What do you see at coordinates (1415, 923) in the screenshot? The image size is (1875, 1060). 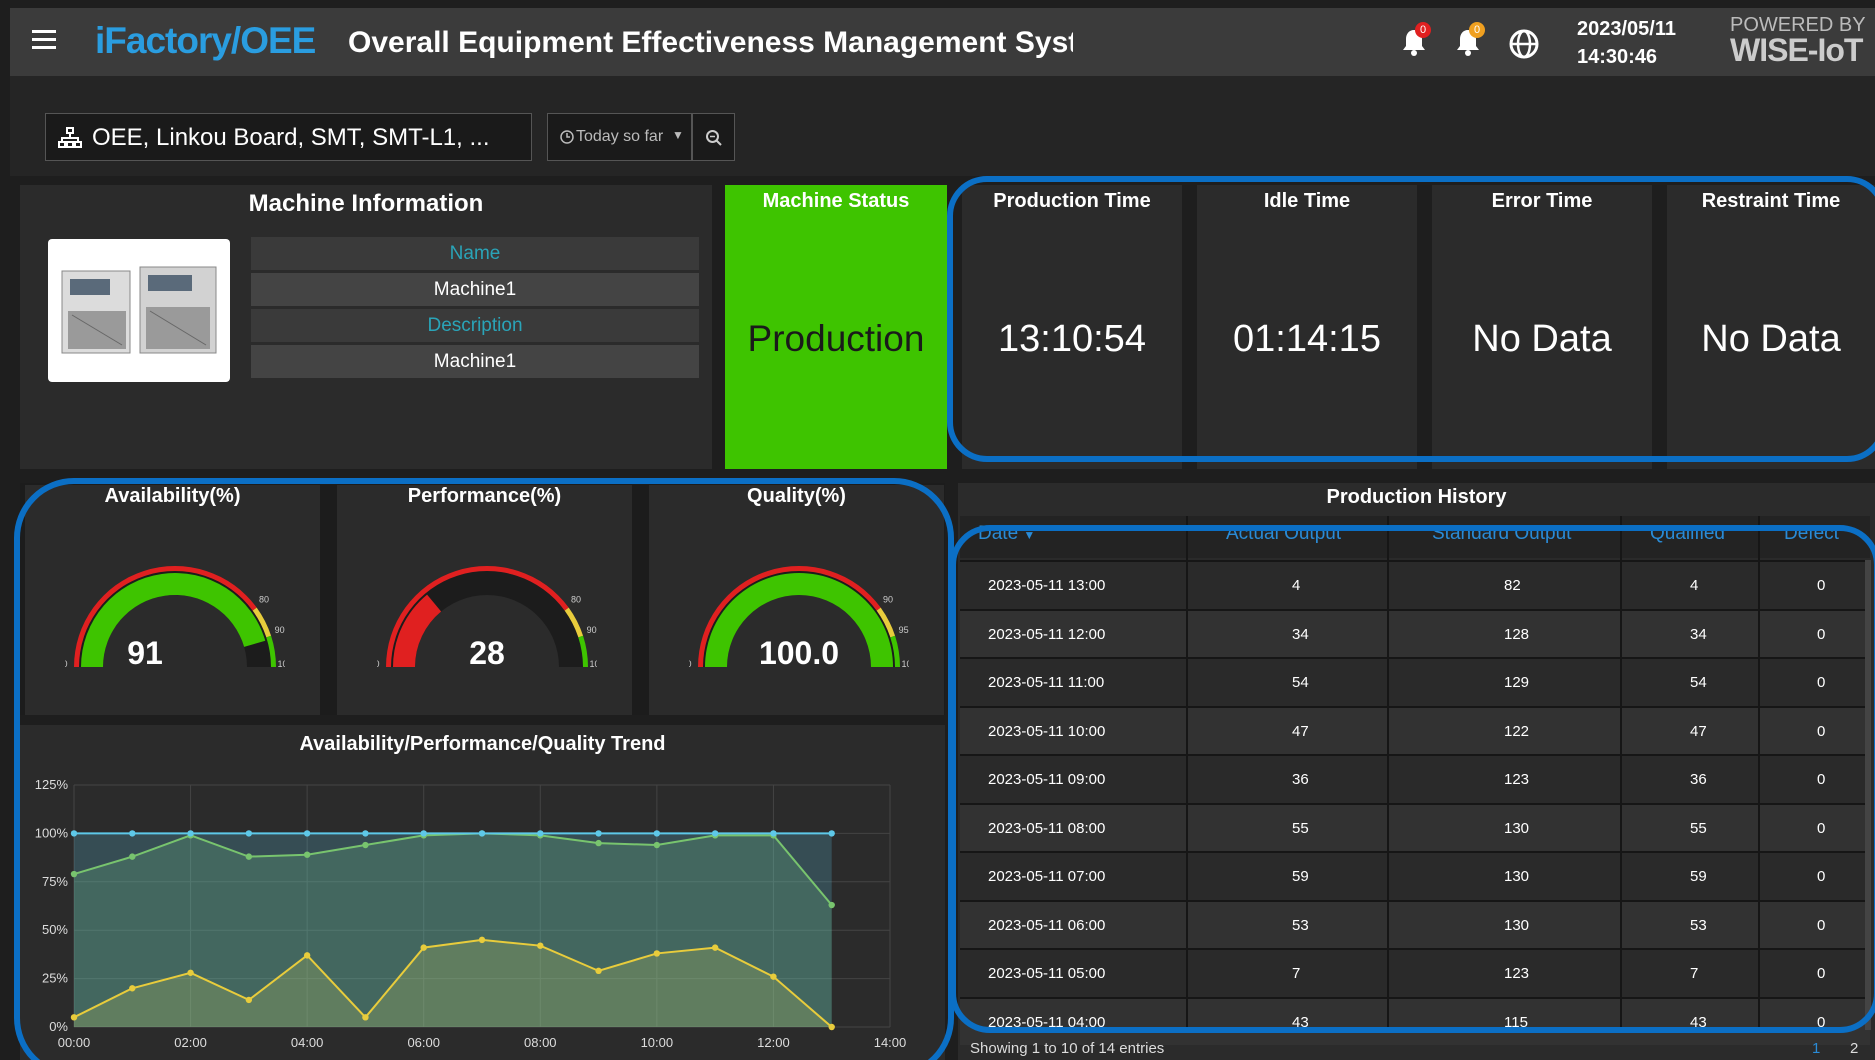 I see `table-row: 2023-05-11 06:00 53 130 53 0` at bounding box center [1415, 923].